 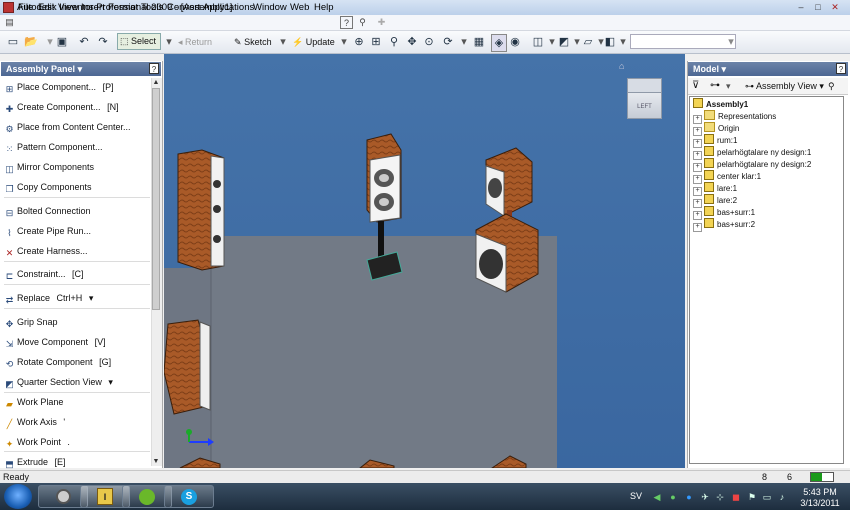 I want to click on tree-node: + center klar:1, so click(x=765, y=177).